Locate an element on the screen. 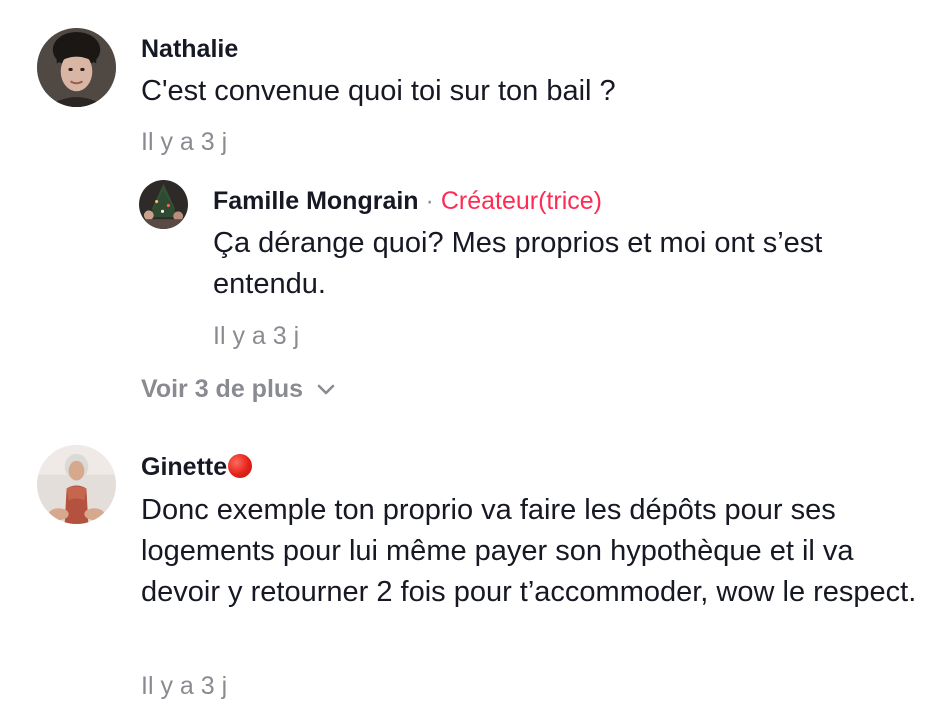 The height and width of the screenshot is (716, 936). chevron-down-icon is located at coordinates (326, 388).